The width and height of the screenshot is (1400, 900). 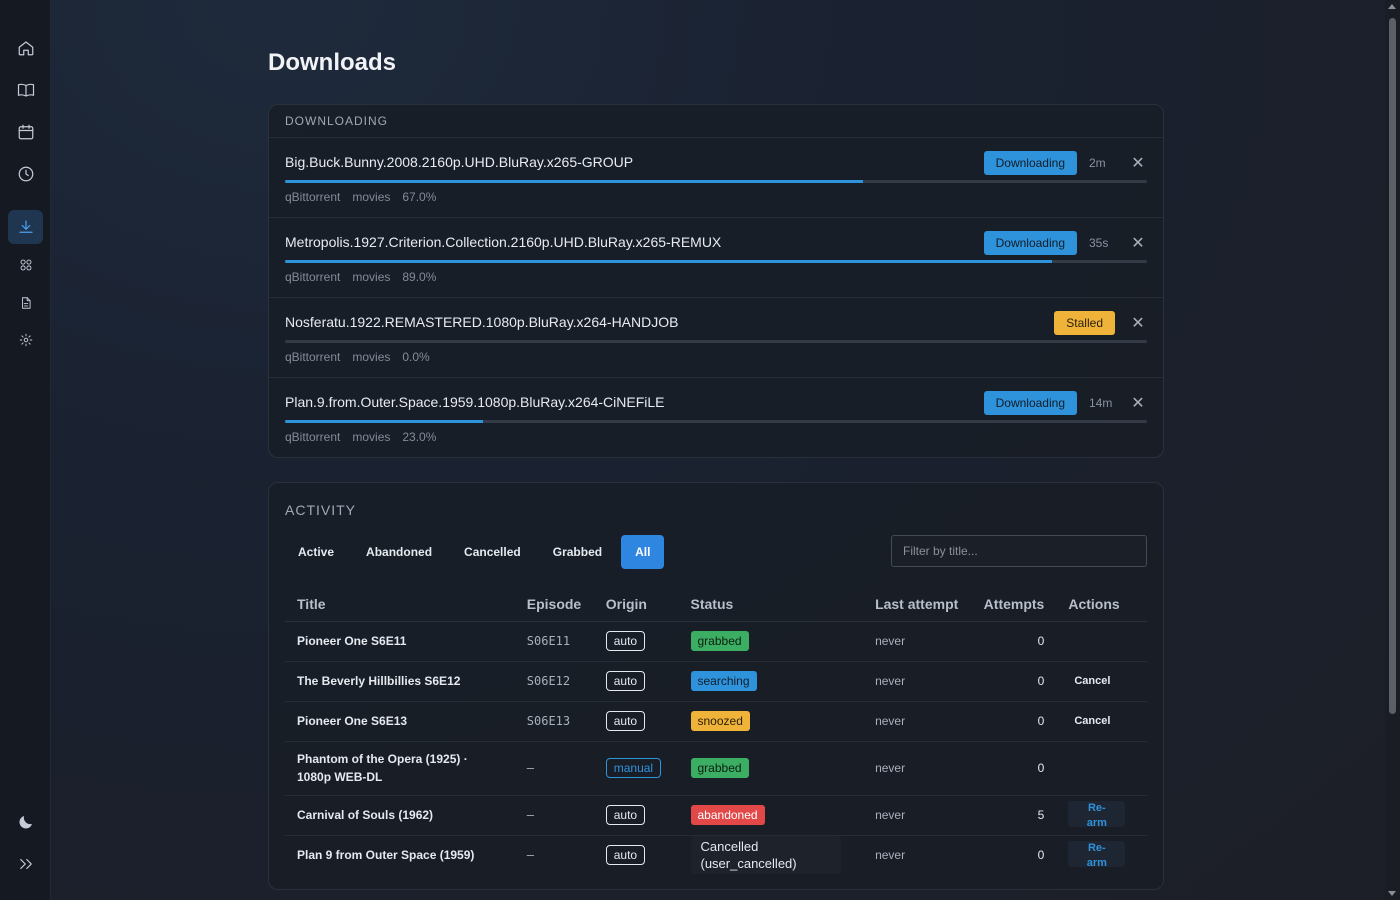 I want to click on tab-grabbed: Grabbed, so click(x=577, y=552).